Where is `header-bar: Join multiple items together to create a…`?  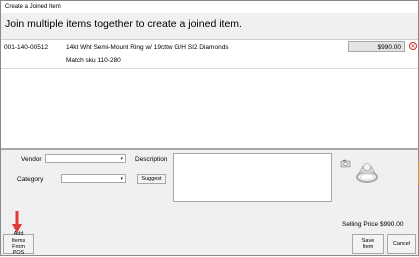 header-bar: Join multiple items together to create a… is located at coordinates (209, 26).